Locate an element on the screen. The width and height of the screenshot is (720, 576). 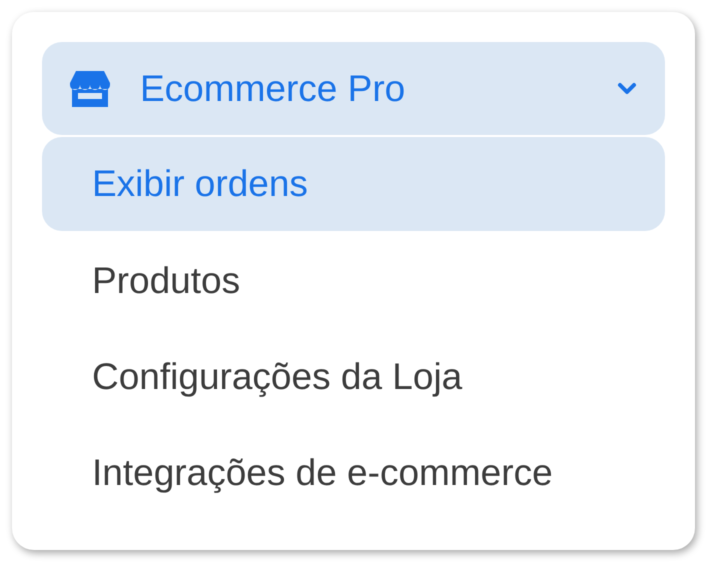
menu-item: Exibir ordens is located at coordinates (353, 184).